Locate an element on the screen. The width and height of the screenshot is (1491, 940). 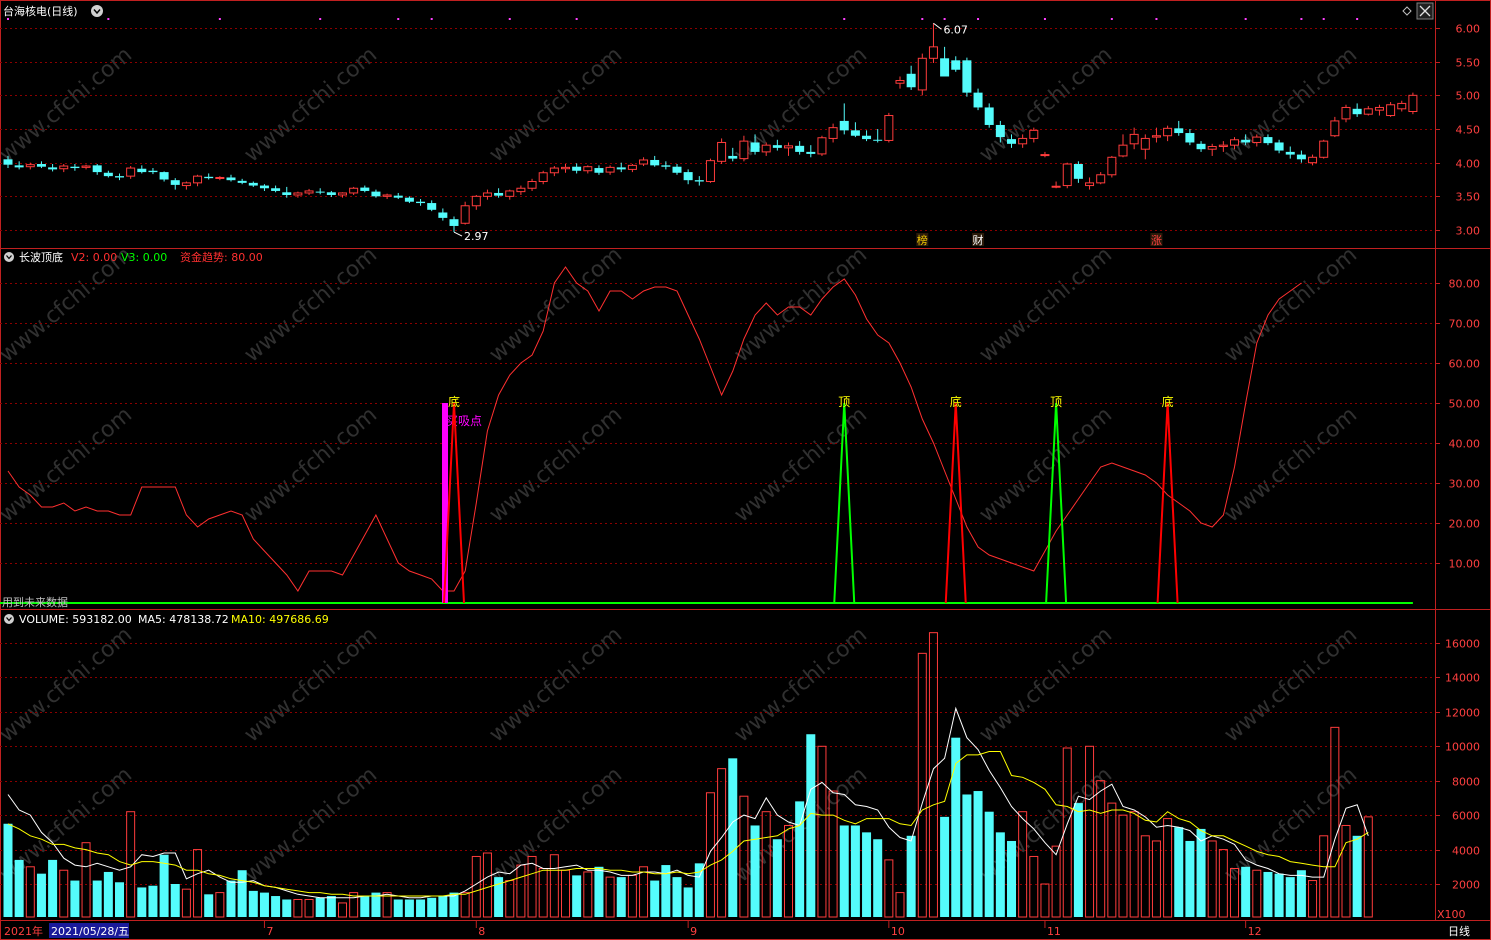
month-label: 8 is located at coordinates (481, 931).